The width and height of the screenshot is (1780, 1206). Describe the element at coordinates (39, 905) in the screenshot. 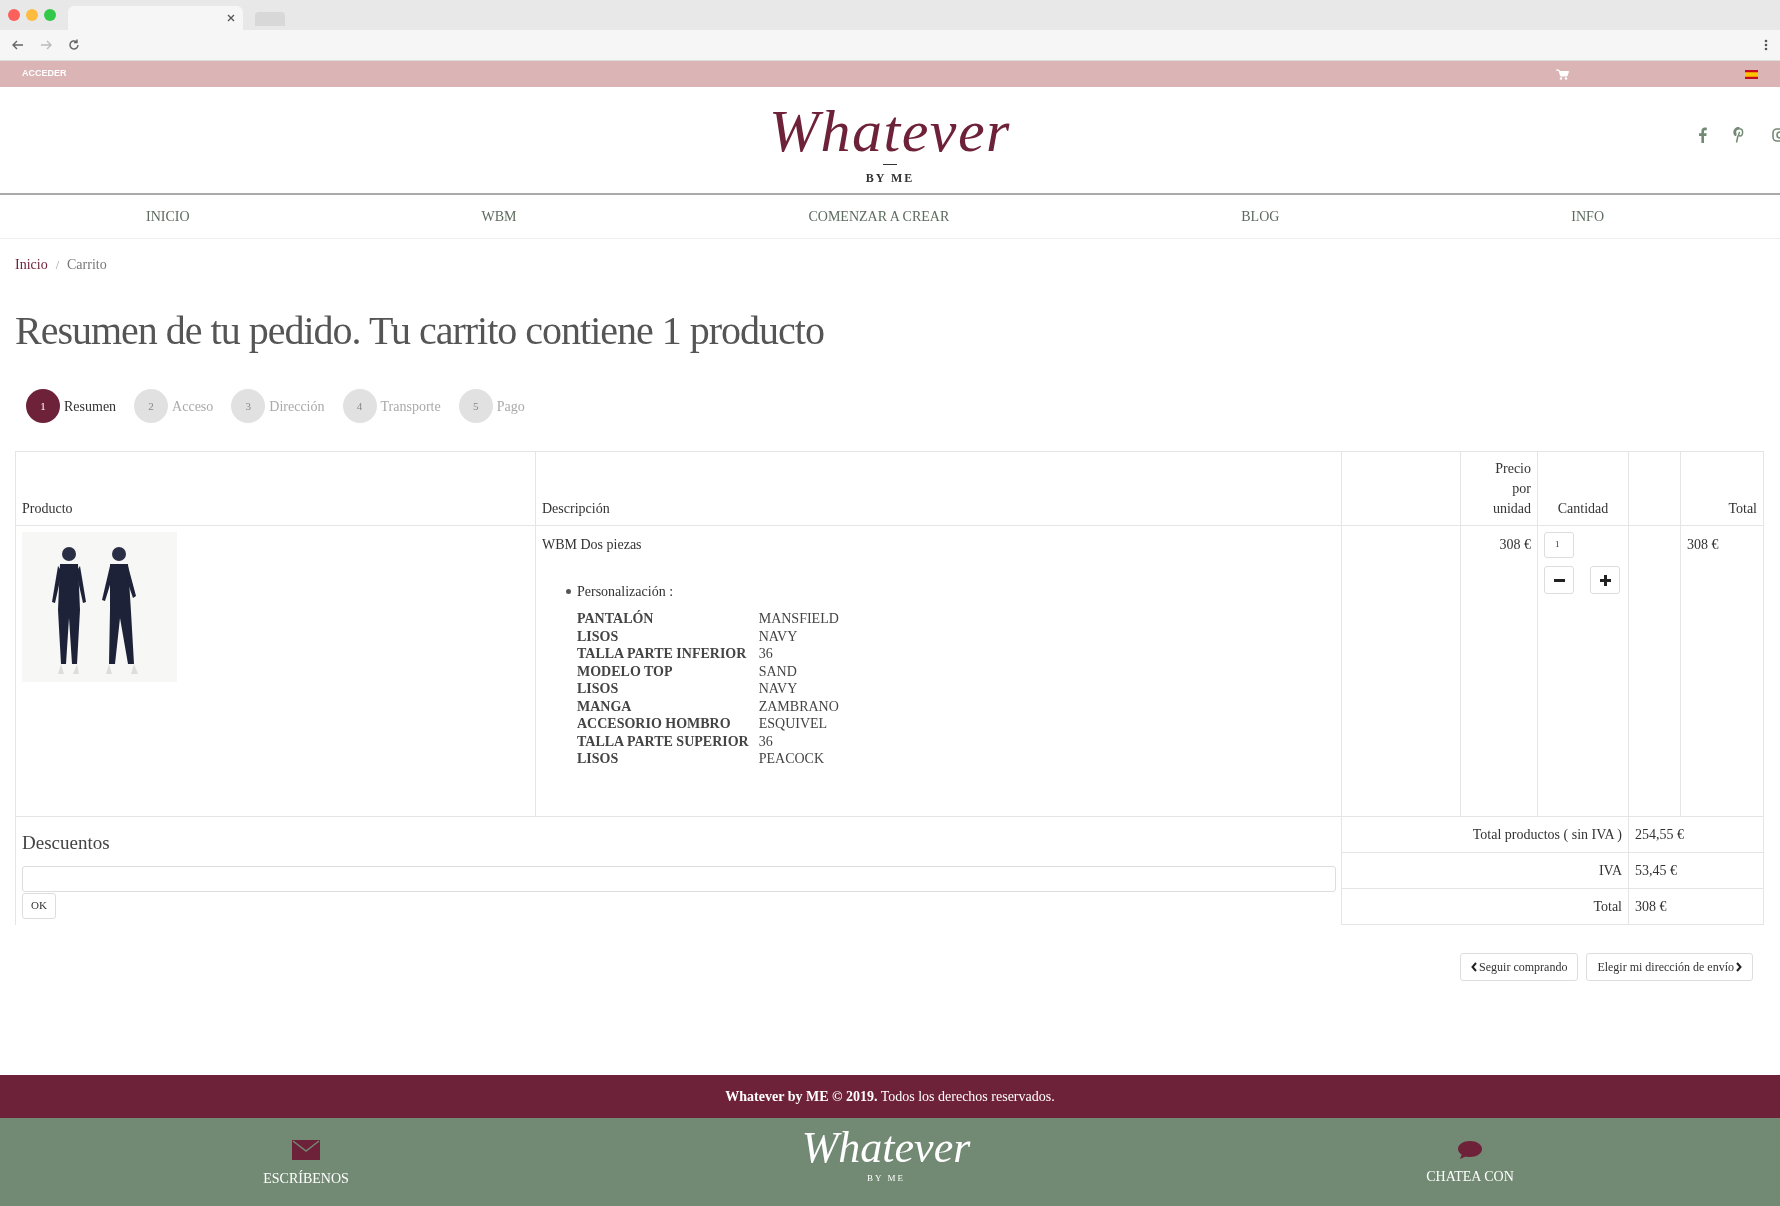

I see `ok-button: OK` at that location.